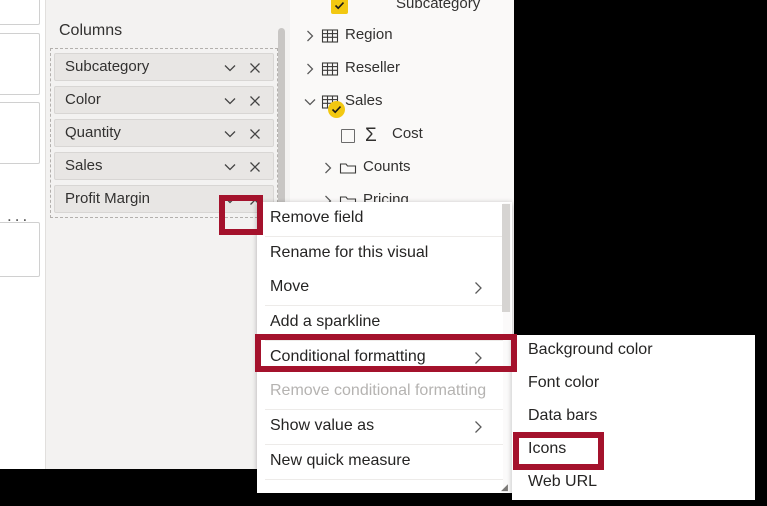  What do you see at coordinates (378, 390) in the screenshot?
I see `menu-item-label: Remove conditional formatting` at bounding box center [378, 390].